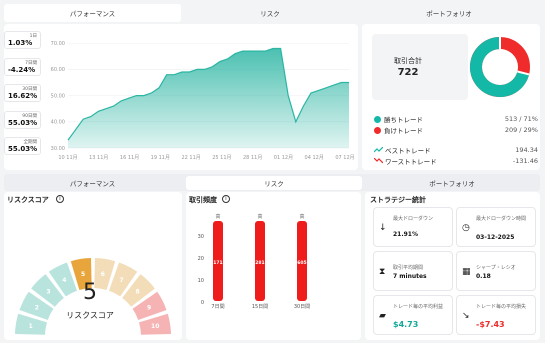  Describe the element at coordinates (155, 326) in the screenshot. I see `gauge-segment-label: 10` at that location.